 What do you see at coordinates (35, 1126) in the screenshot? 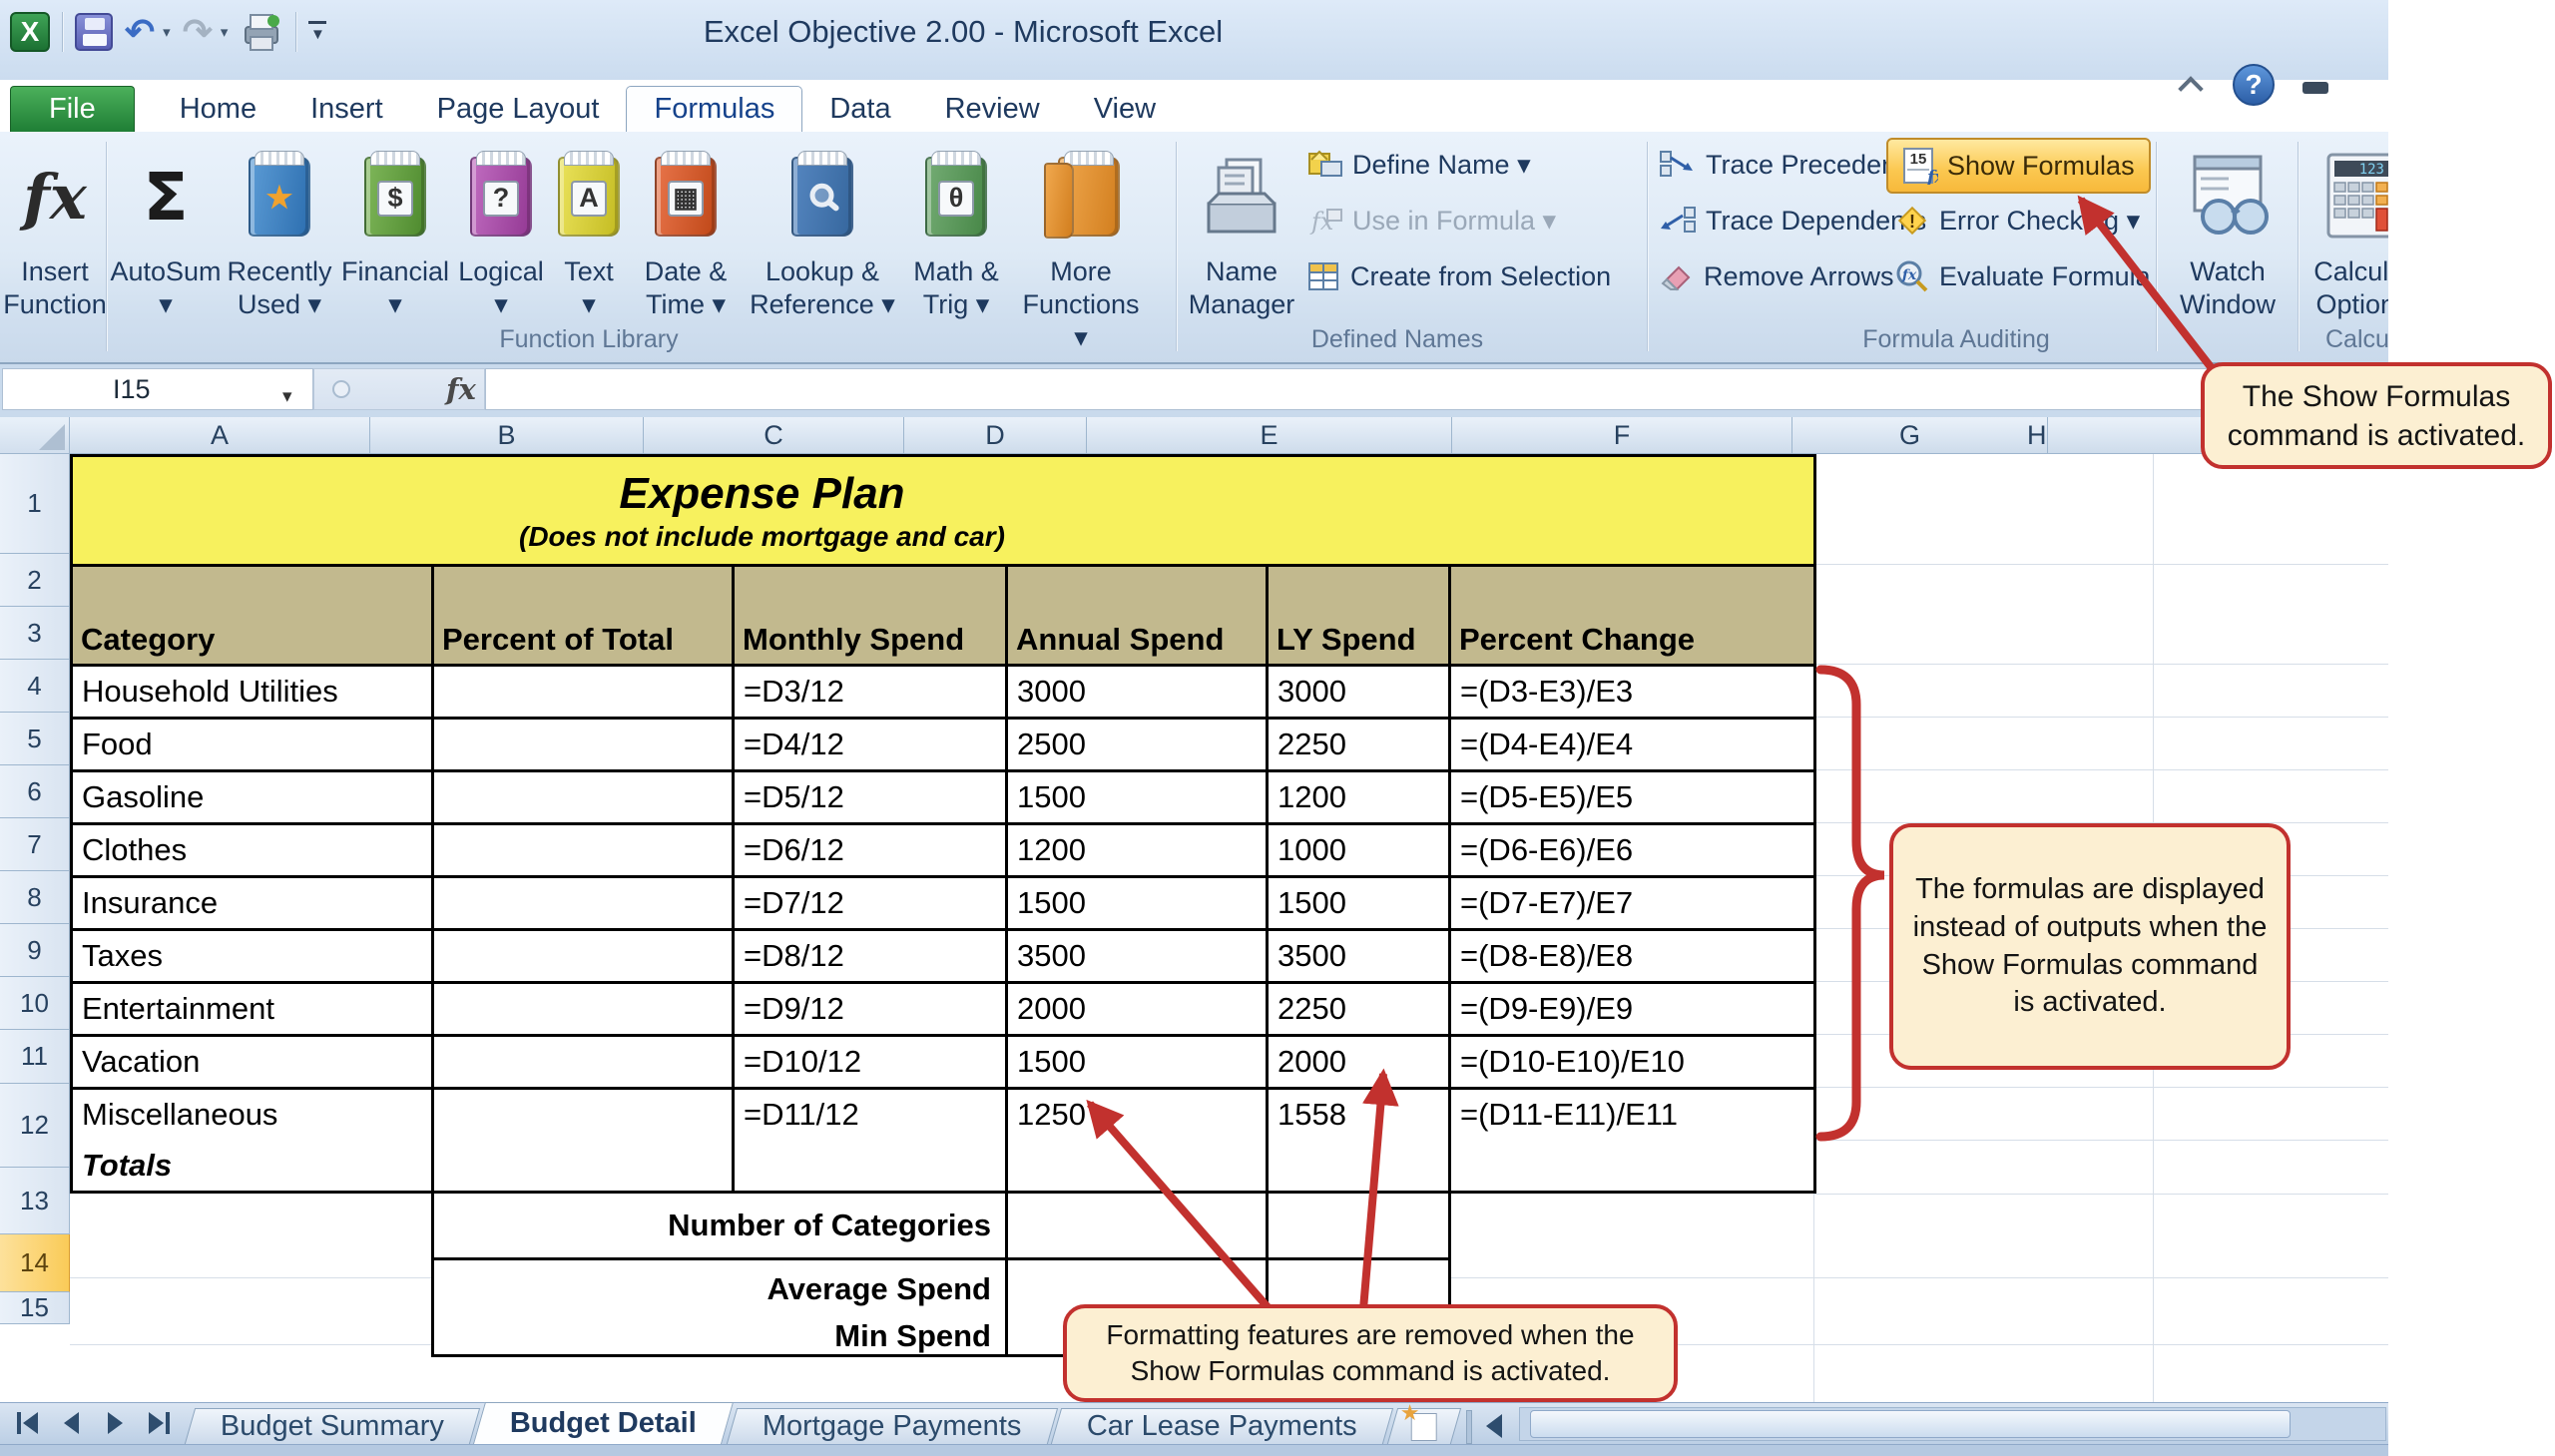
I see `row-header: 12` at bounding box center [35, 1126].